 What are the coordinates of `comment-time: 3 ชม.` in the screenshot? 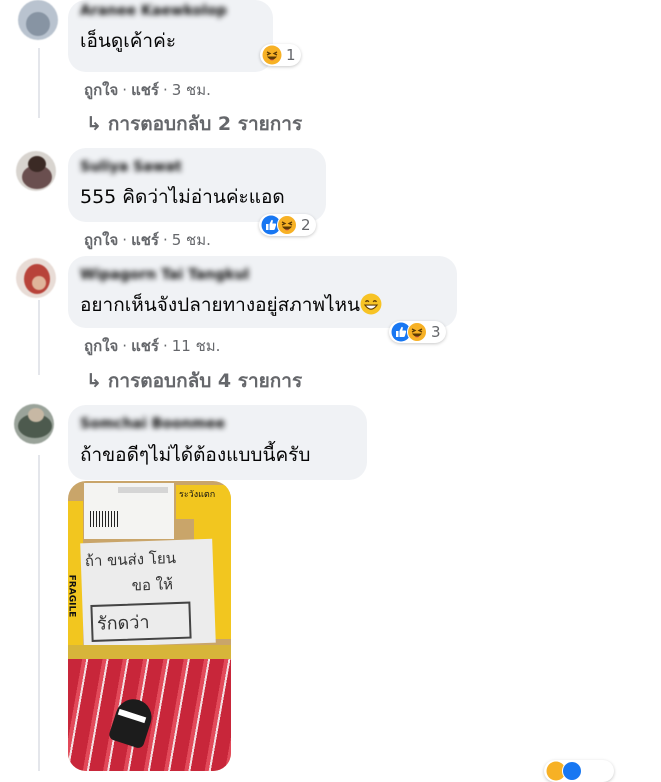 It's located at (191, 90).